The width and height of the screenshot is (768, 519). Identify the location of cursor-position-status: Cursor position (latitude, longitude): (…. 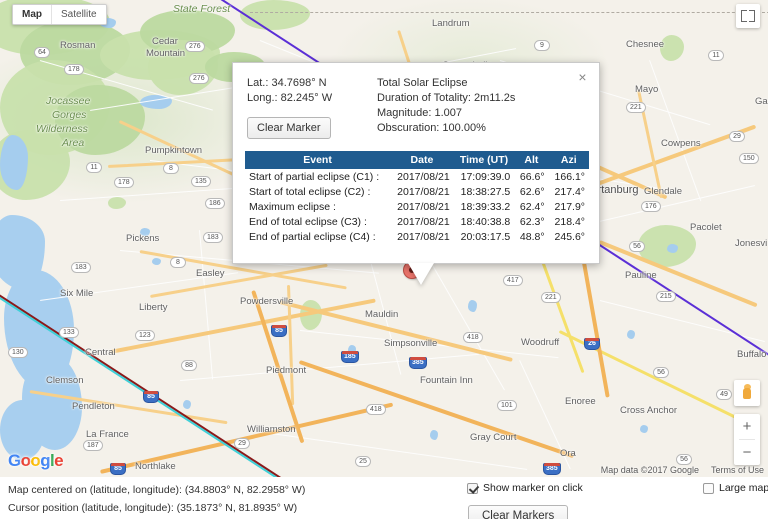
(153, 508).